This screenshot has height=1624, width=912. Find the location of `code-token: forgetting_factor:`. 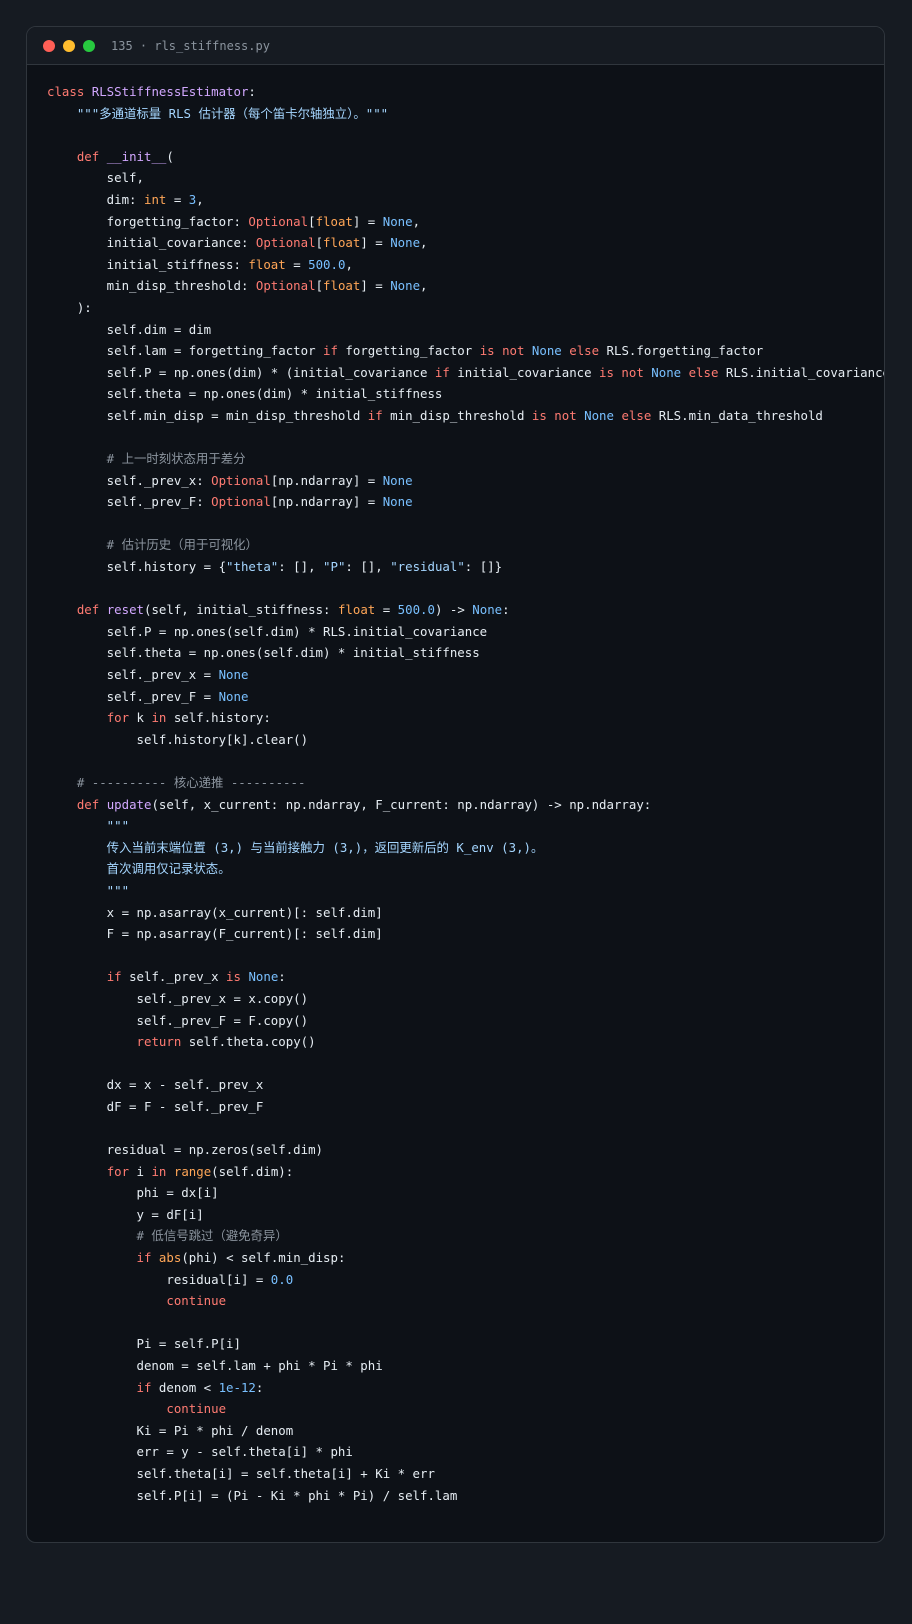

code-token: forgetting_factor: is located at coordinates (148, 221).